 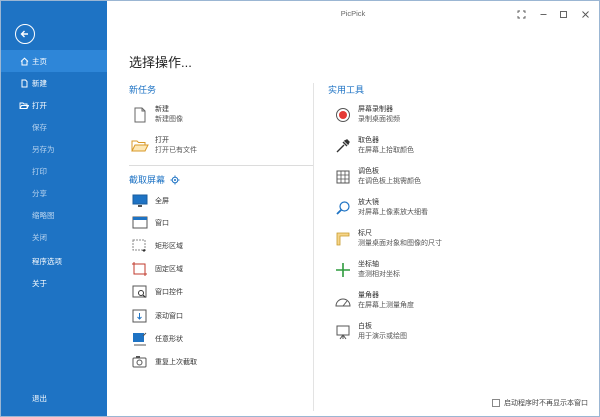 What do you see at coordinates (54, 83) in the screenshot?
I see `sidebar-item-new: 新建` at bounding box center [54, 83].